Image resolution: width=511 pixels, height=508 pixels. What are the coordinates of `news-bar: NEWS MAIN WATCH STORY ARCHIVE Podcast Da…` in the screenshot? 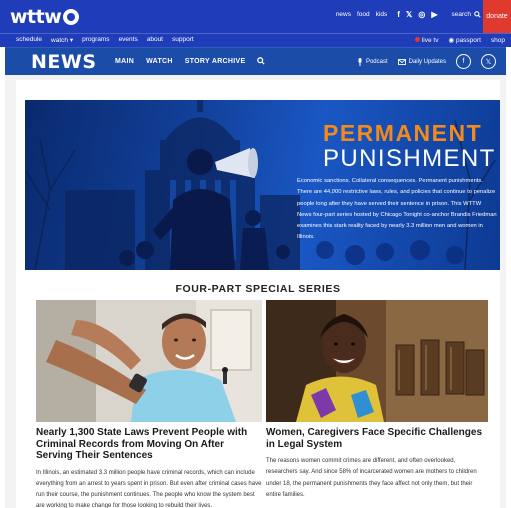 It's located at (255, 61).